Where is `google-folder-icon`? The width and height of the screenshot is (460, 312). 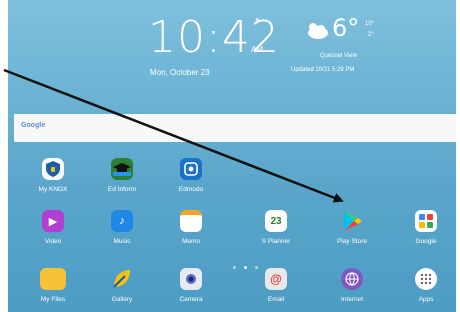 google-folder-icon is located at coordinates (426, 221).